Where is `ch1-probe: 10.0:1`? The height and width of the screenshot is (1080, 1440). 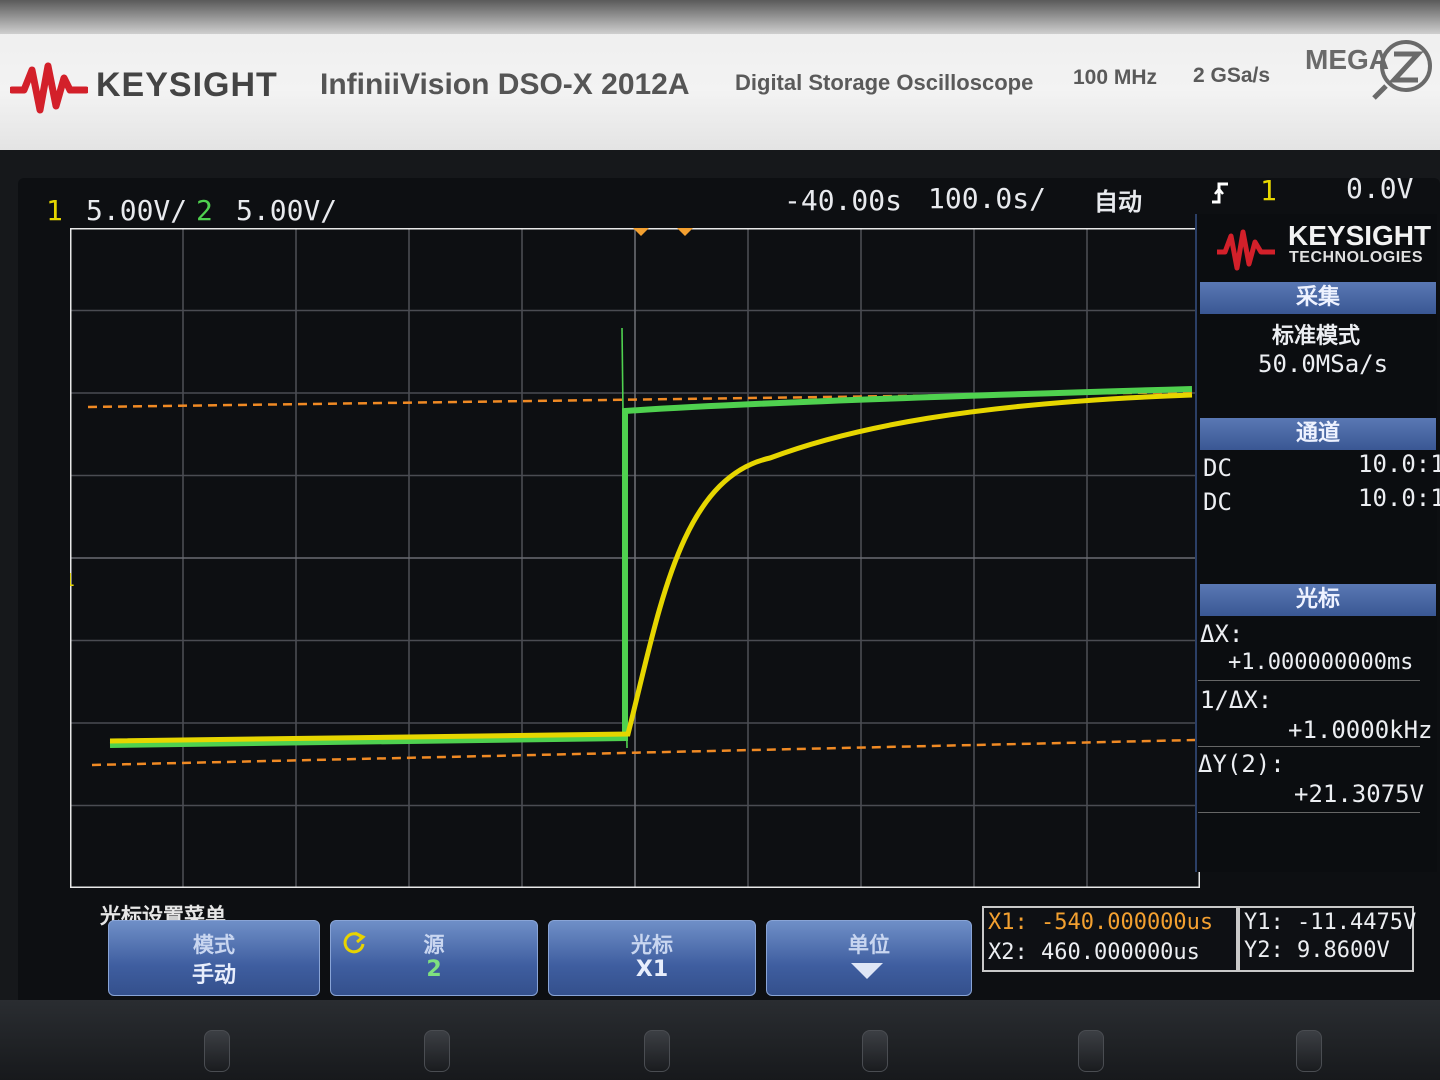 ch1-probe: 10.0:1 is located at coordinates (1399, 464).